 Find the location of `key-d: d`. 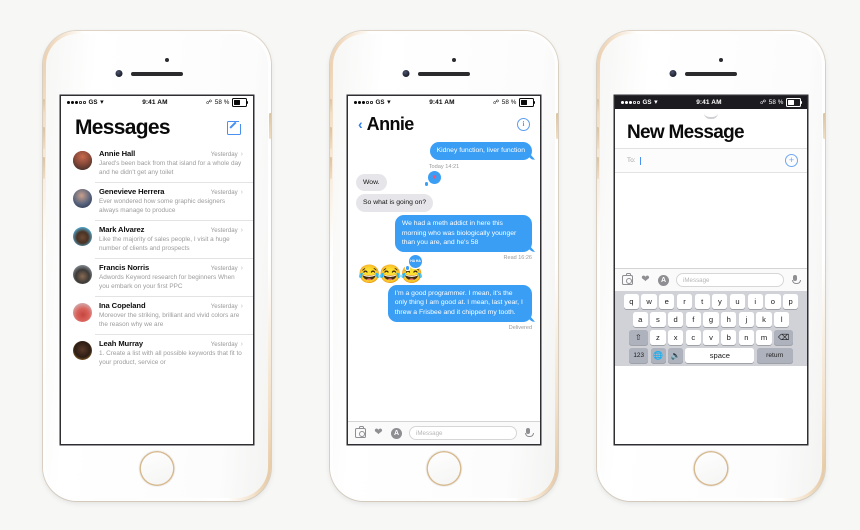

key-d: d is located at coordinates (675, 319).